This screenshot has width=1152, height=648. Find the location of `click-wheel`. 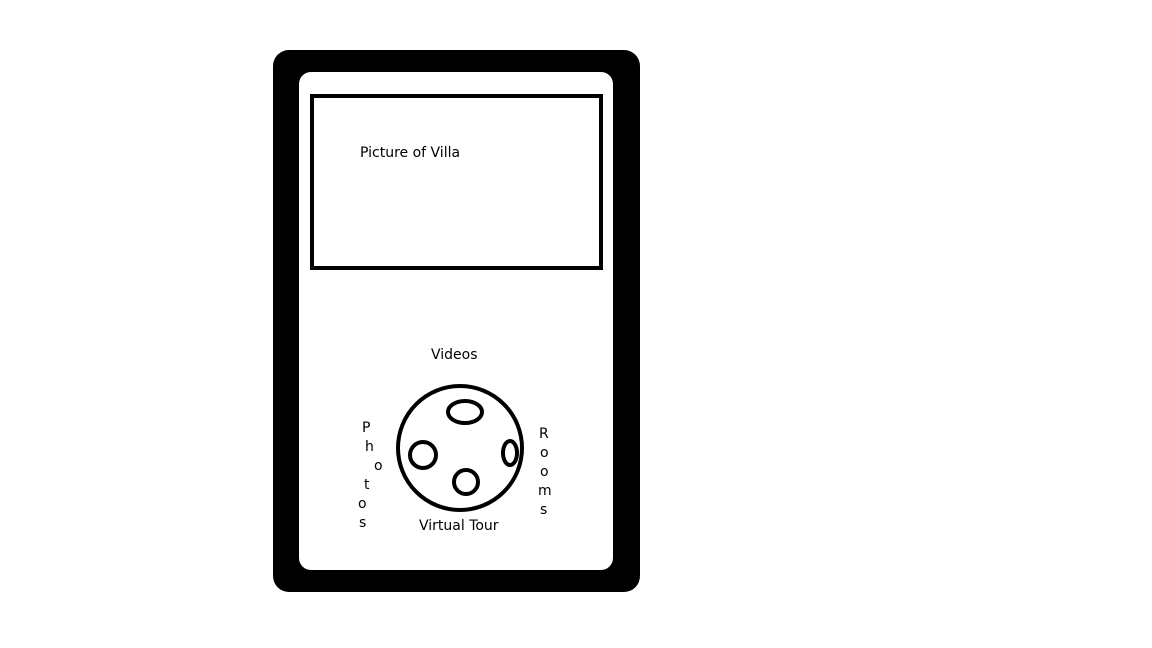

click-wheel is located at coordinates (460, 448).